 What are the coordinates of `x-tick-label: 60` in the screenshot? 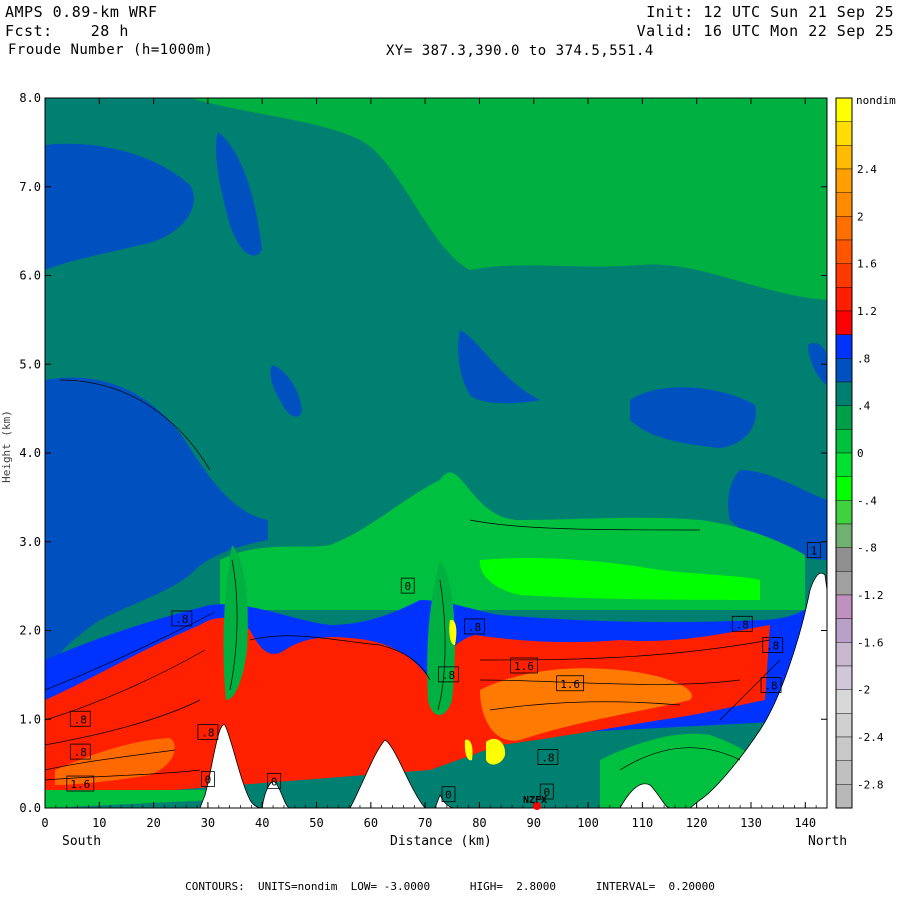 It's located at (371, 823).